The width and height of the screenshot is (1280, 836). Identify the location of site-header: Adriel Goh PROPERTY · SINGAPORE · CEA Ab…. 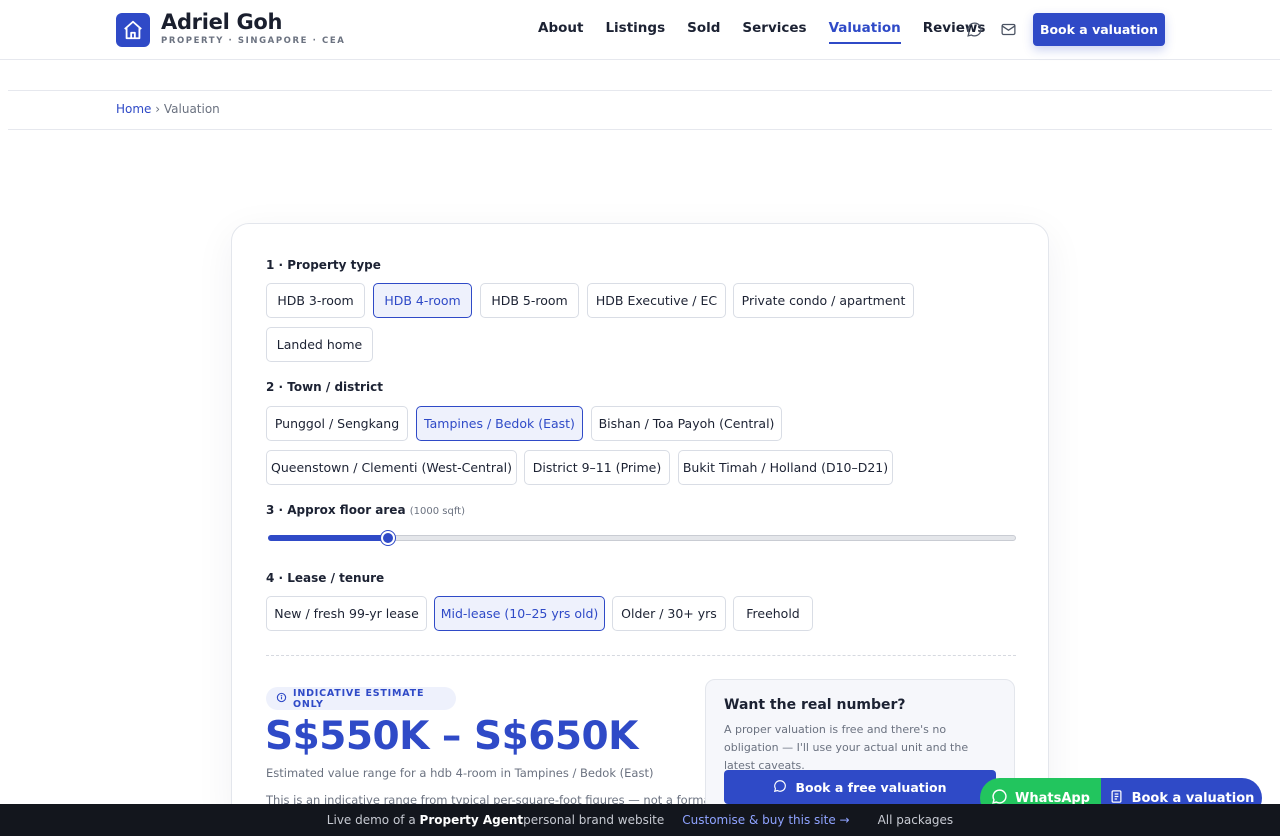
(640, 30).